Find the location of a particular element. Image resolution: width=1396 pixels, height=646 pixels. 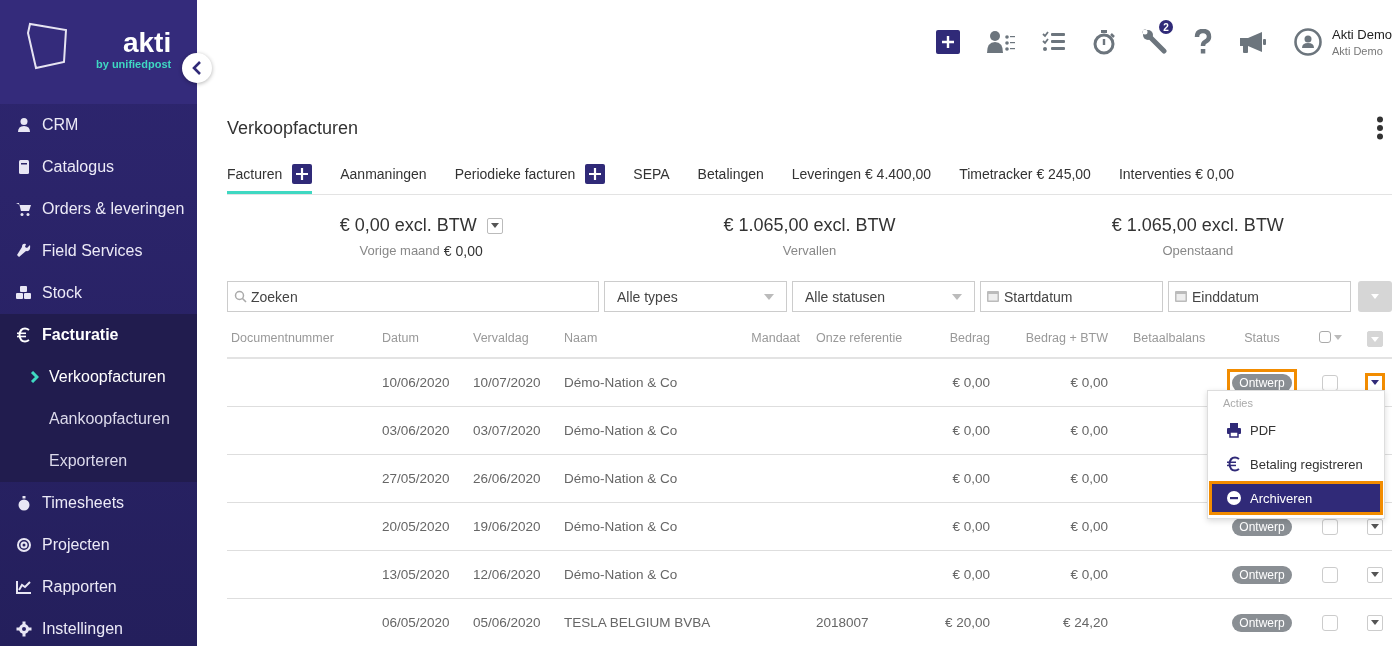

minus-circle-icon is located at coordinates (1234, 498).